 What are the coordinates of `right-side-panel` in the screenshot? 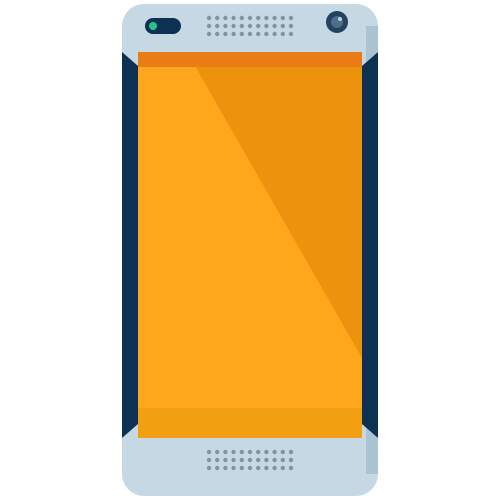 It's located at (370, 245).